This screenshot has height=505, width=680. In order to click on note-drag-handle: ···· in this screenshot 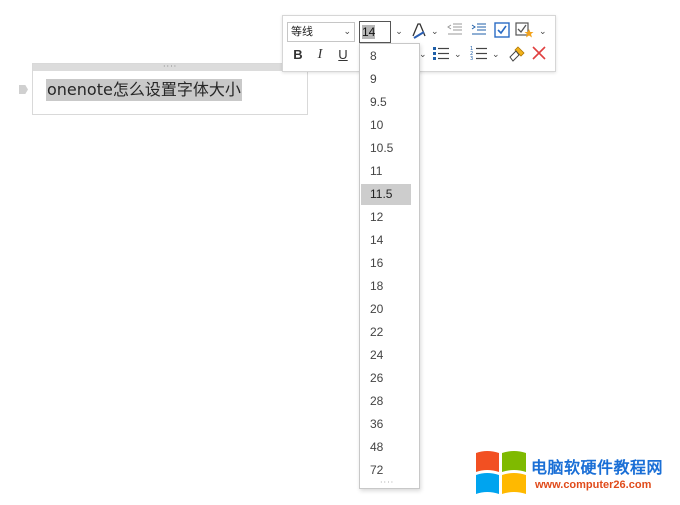, I will do `click(170, 66)`.